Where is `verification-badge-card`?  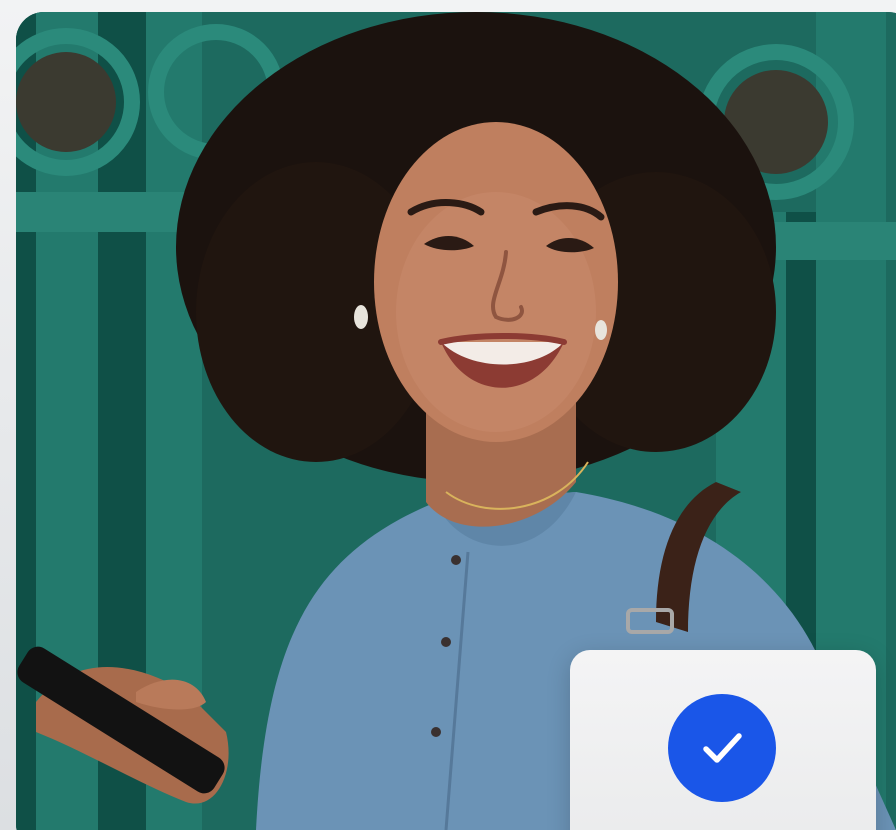 verification-badge-card is located at coordinates (723, 740).